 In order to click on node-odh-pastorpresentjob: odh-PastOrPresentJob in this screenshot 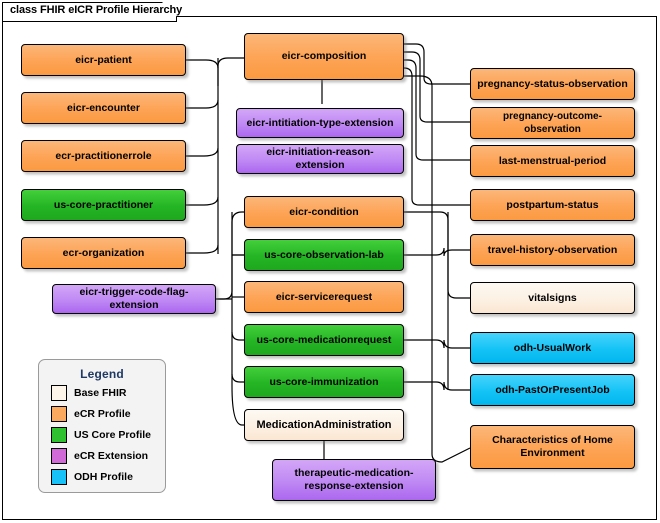, I will do `click(552, 390)`.